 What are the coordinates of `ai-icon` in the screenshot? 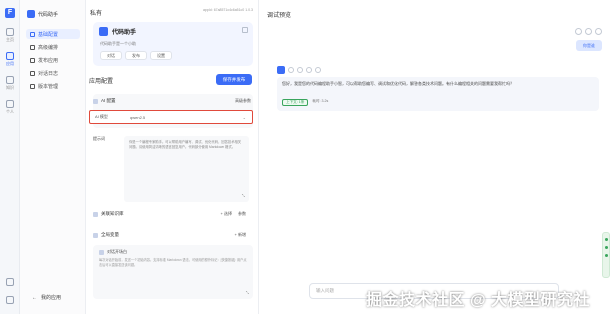 It's located at (95, 101).